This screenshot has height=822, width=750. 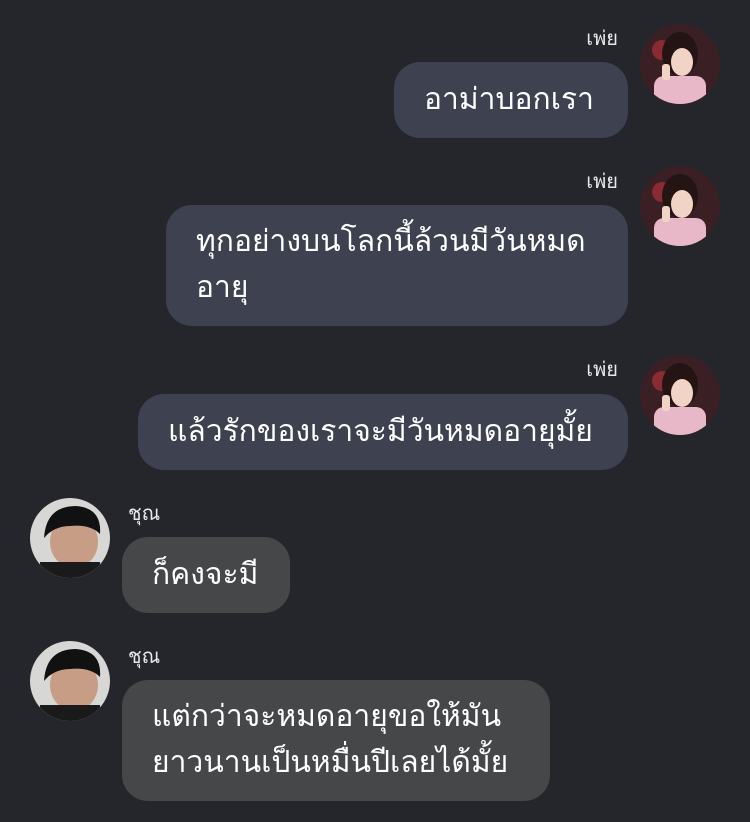 I want to click on message-bubble: ทุกอย่างบนโลกนี้ล้วนมีวันหมด อายุ, so click(x=397, y=265).